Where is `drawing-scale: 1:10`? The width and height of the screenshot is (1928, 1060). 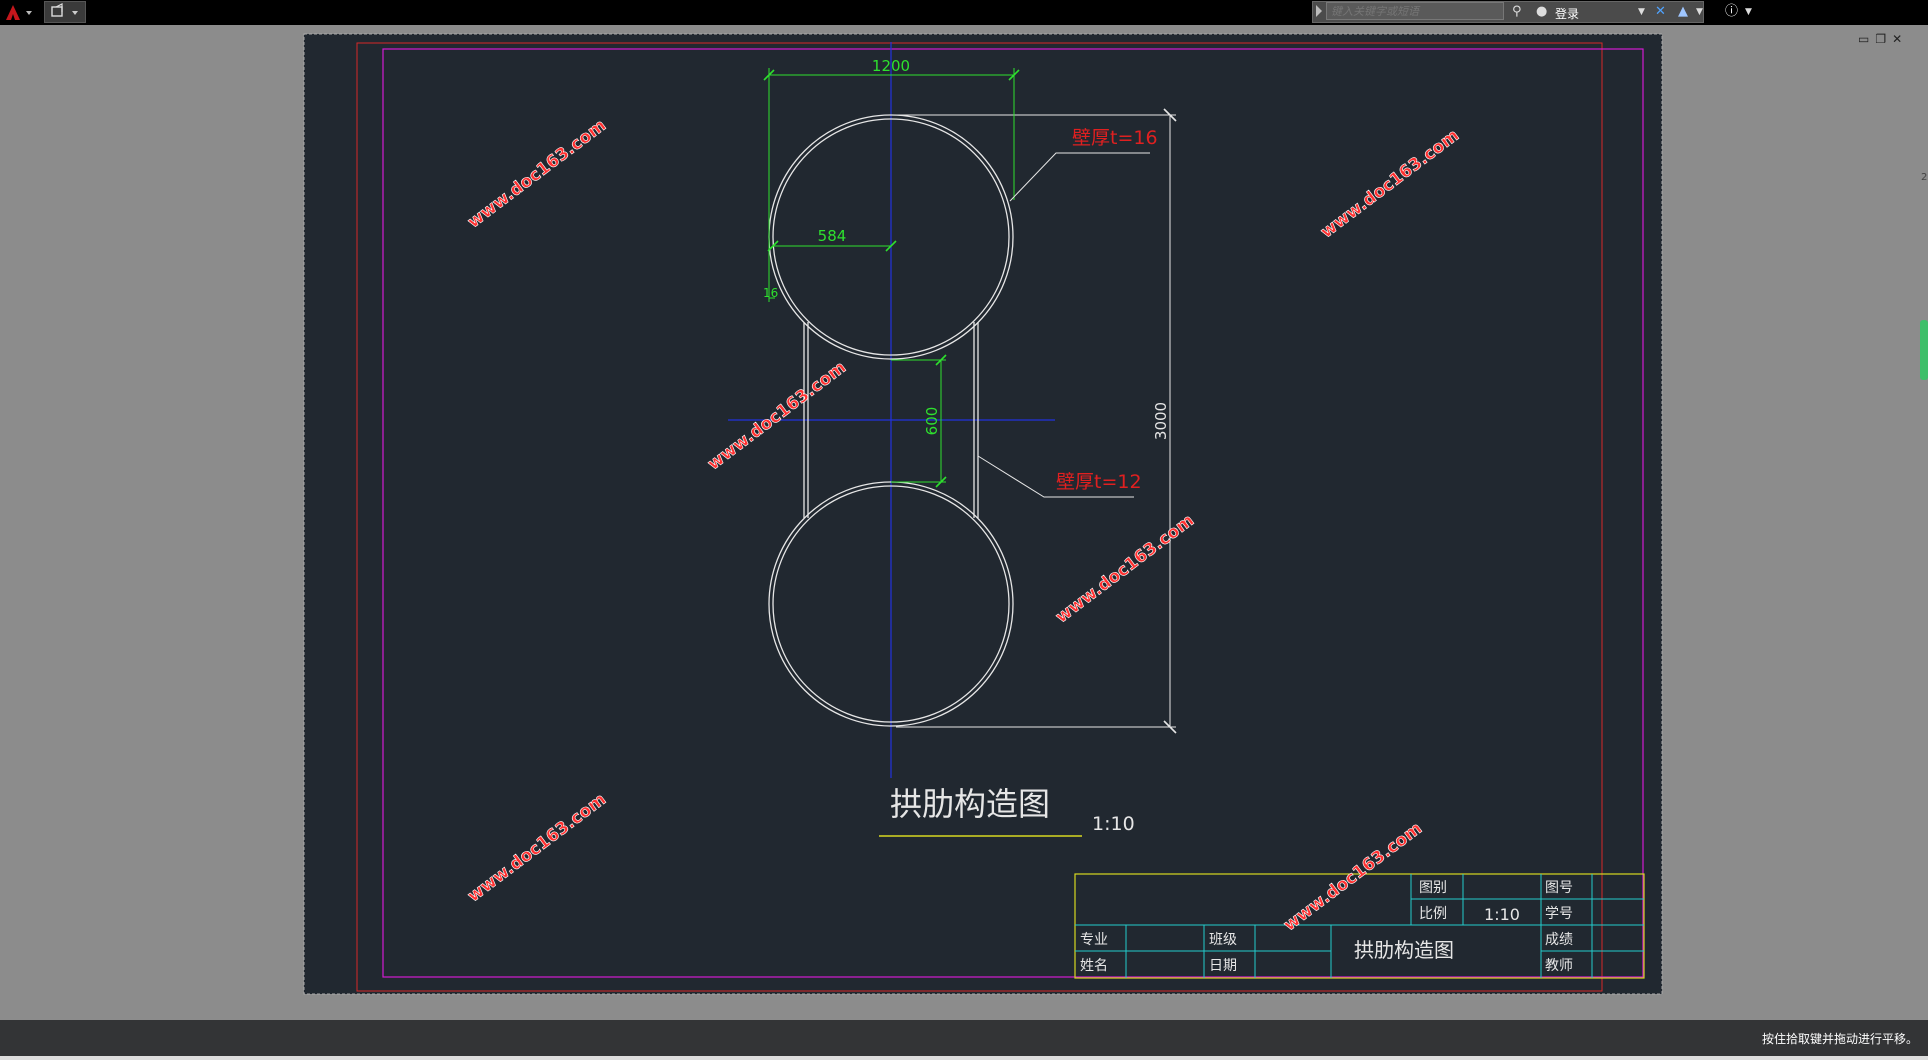
drawing-scale: 1:10 is located at coordinates (1113, 824).